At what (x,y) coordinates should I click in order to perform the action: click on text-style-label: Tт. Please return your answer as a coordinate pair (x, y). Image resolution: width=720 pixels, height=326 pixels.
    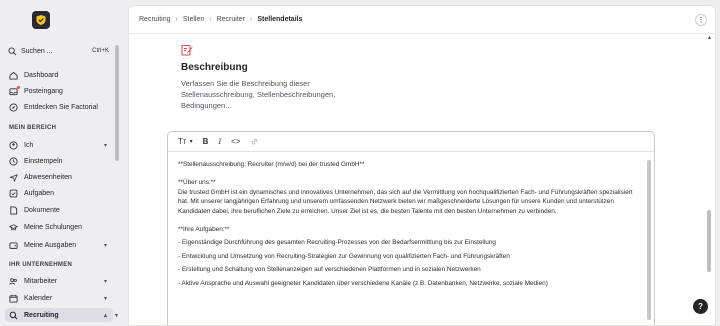
    Looking at the image, I should click on (182, 141).